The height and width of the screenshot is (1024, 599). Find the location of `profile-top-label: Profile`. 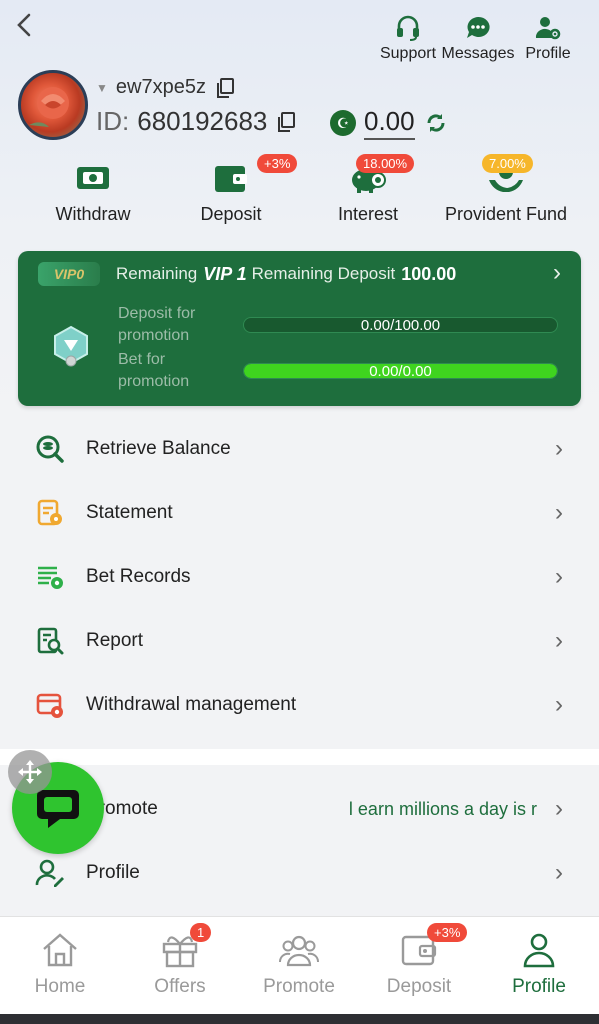

profile-top-label: Profile is located at coordinates (548, 53).